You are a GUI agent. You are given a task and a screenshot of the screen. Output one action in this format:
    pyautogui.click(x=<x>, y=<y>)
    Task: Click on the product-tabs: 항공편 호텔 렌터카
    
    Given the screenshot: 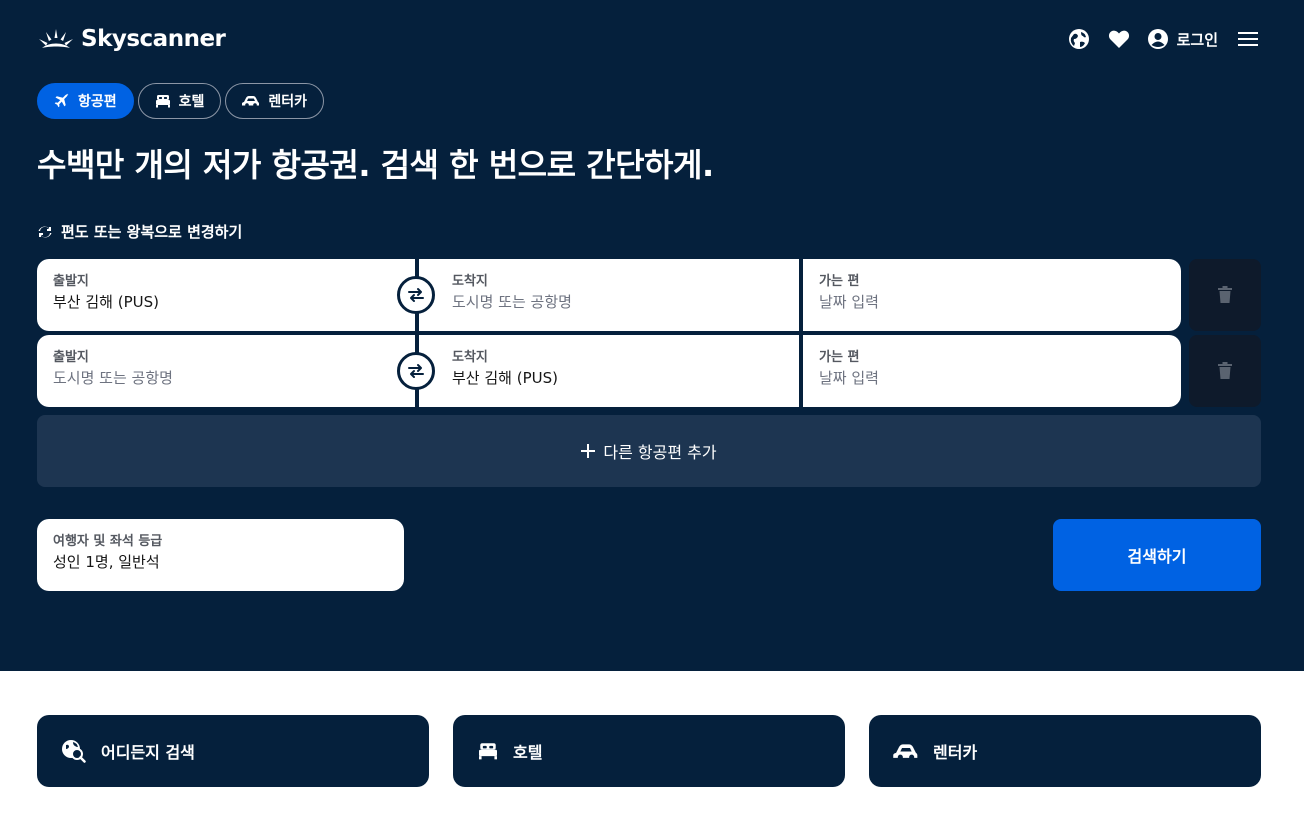 What is the action you would take?
    pyautogui.click(x=181, y=101)
    